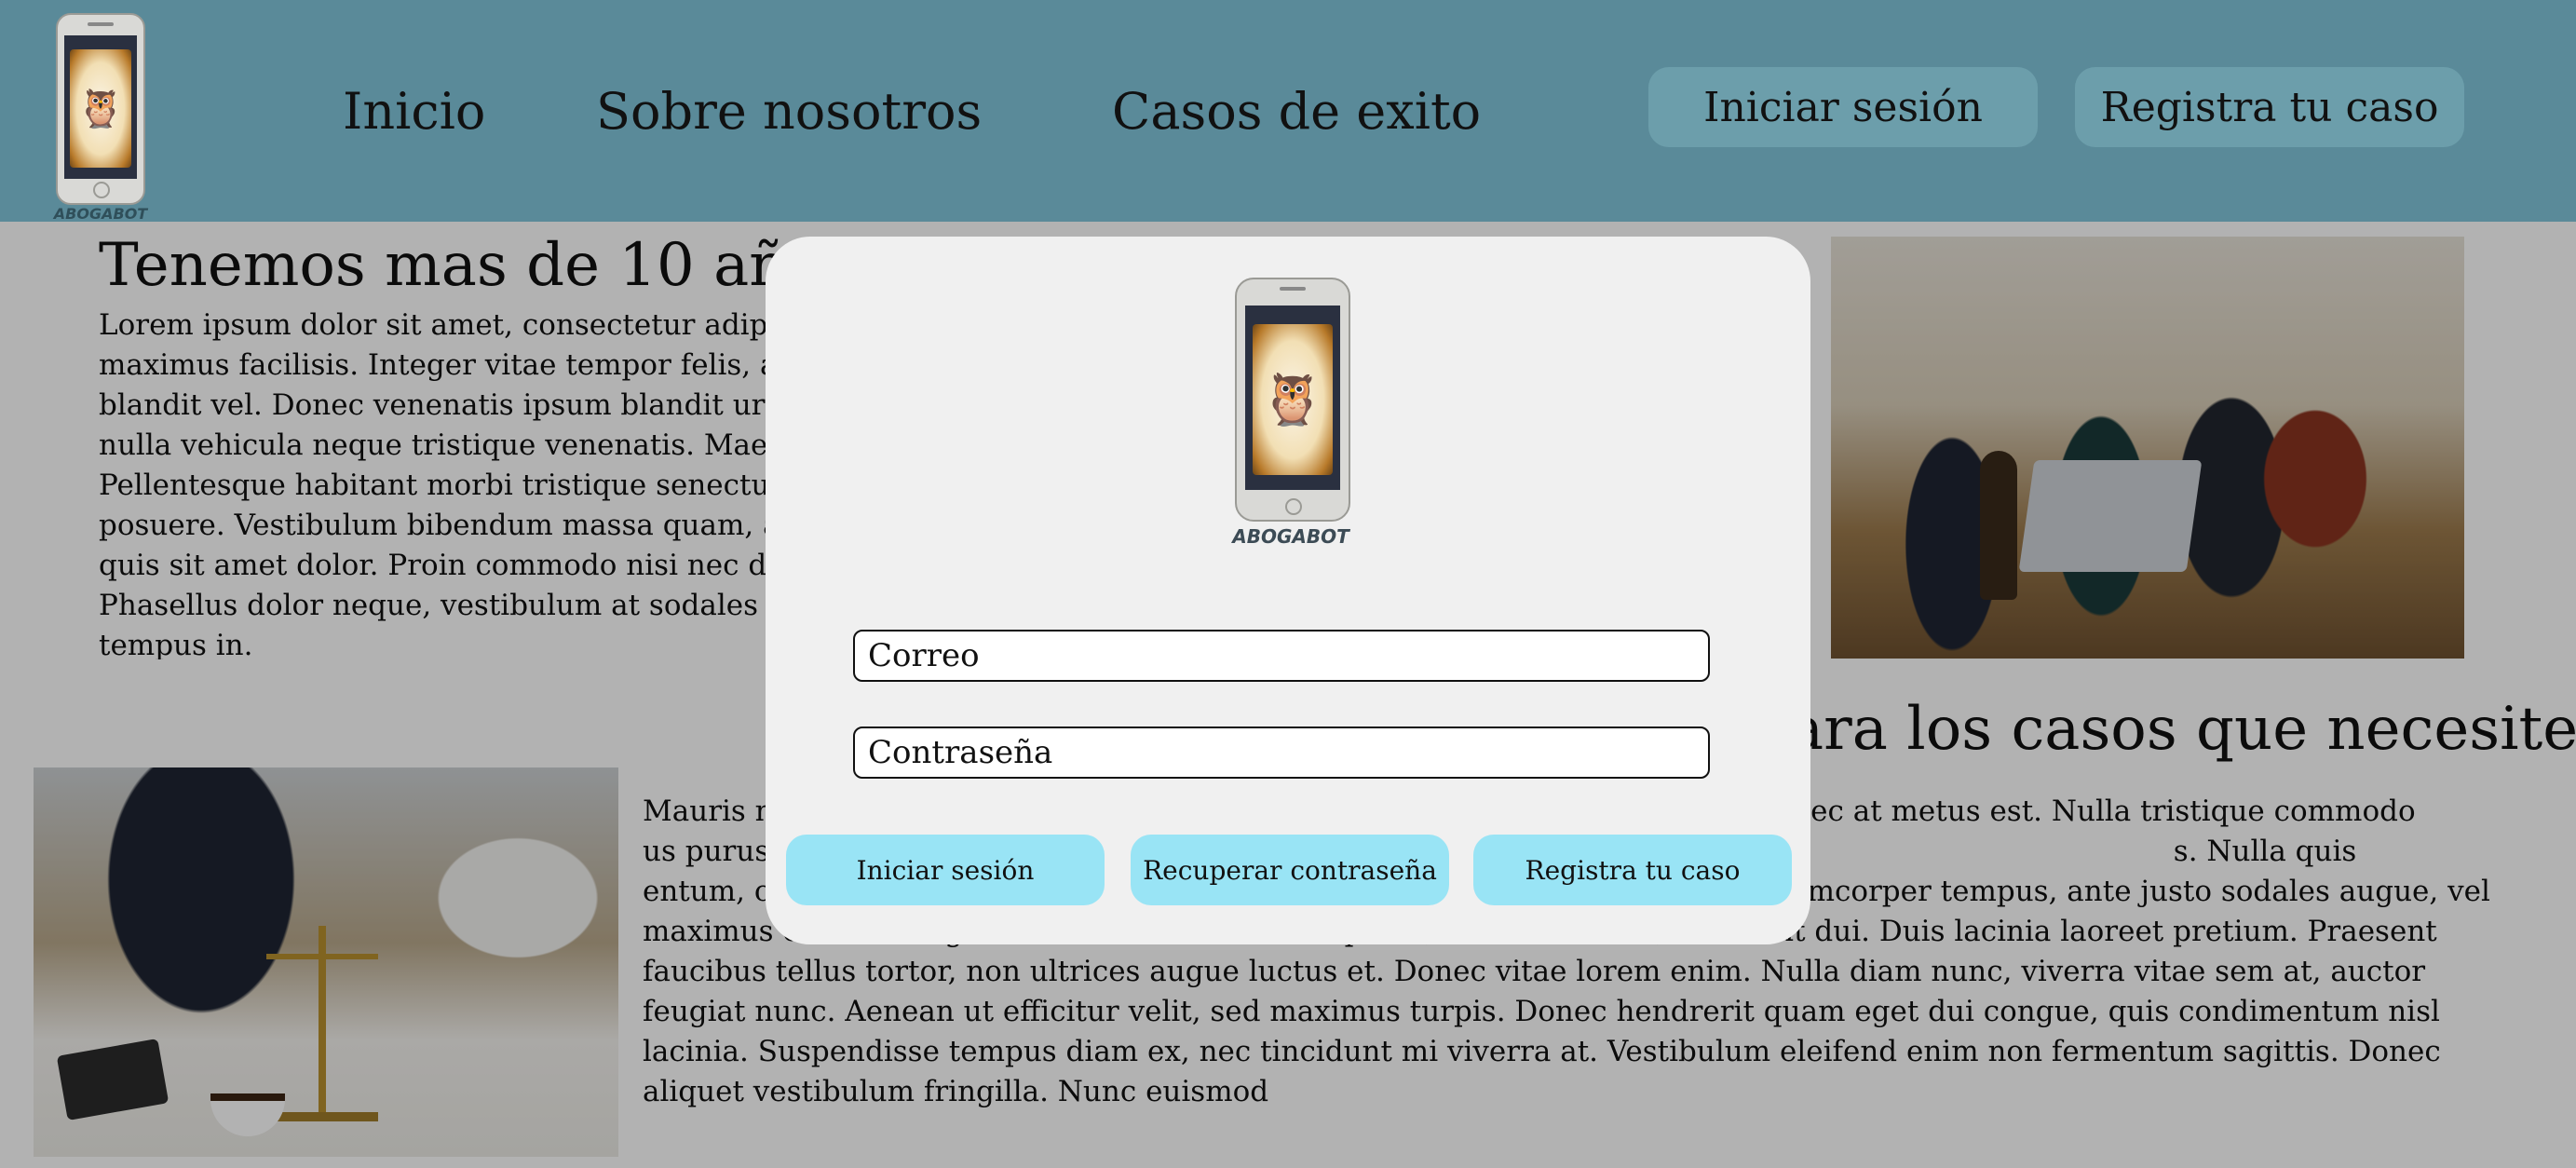 The image size is (2576, 1168). I want to click on logo: 🦉 ABOGABOT, so click(100, 118).